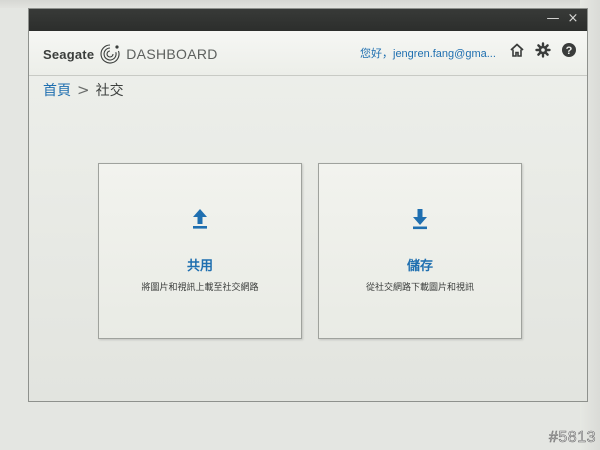 The image size is (600, 450). I want to click on help-icon: ?, so click(569, 50).